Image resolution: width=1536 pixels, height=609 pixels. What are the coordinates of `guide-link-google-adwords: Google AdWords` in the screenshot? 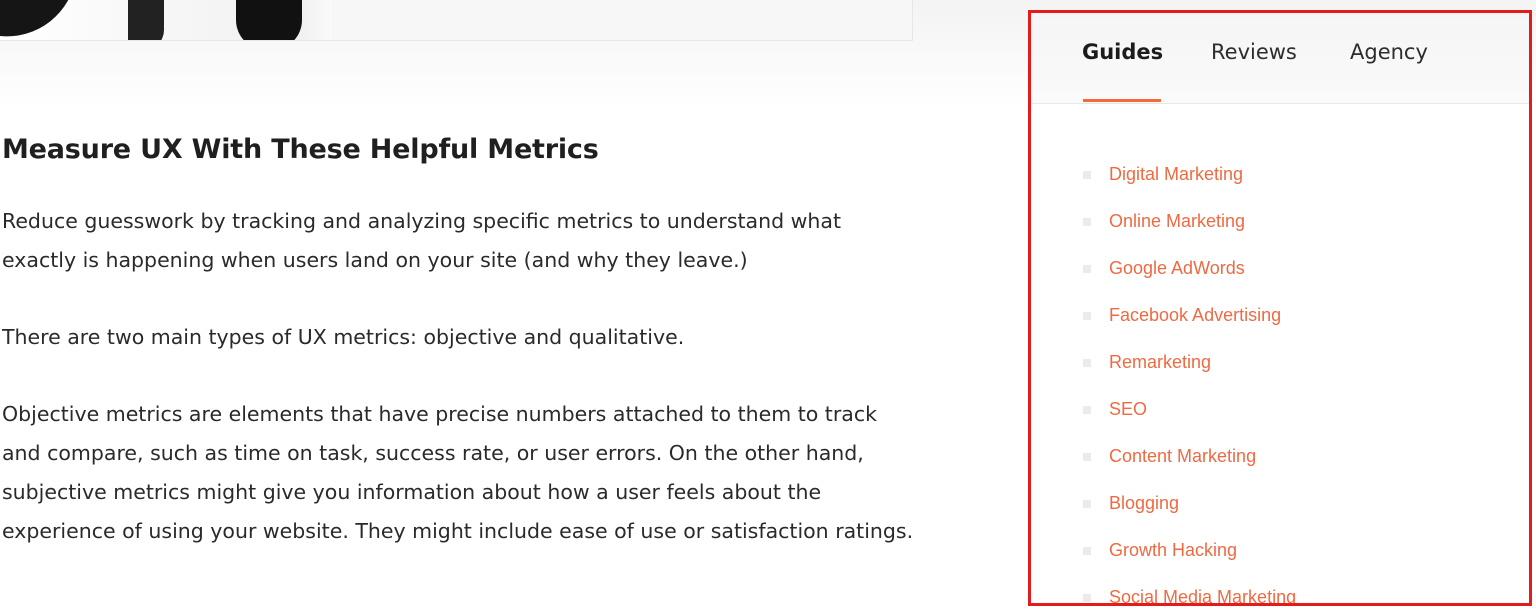 It's located at (1177, 268).